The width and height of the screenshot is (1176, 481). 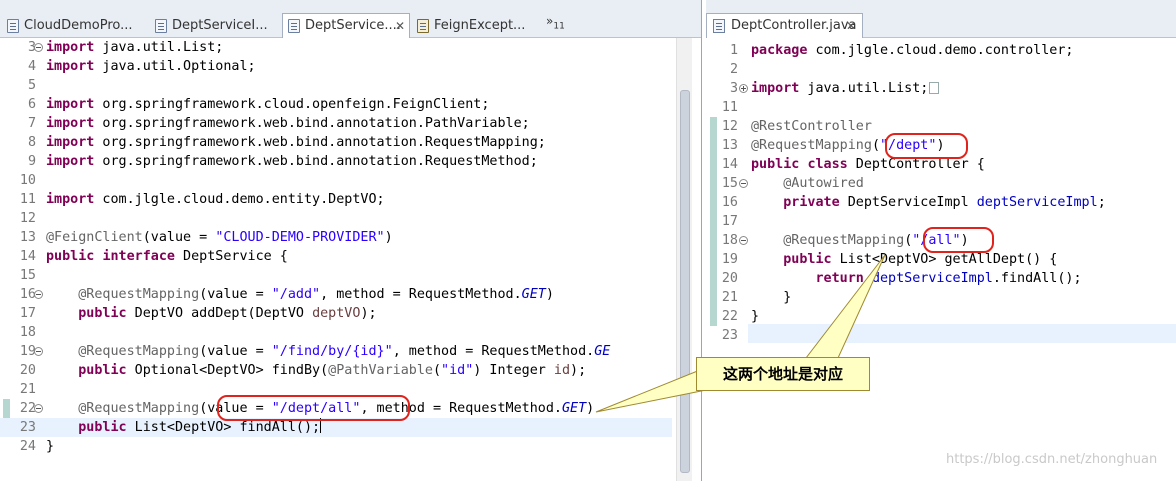 I want to click on annotation-callout: 这两个地址是对应, so click(x=783, y=374).